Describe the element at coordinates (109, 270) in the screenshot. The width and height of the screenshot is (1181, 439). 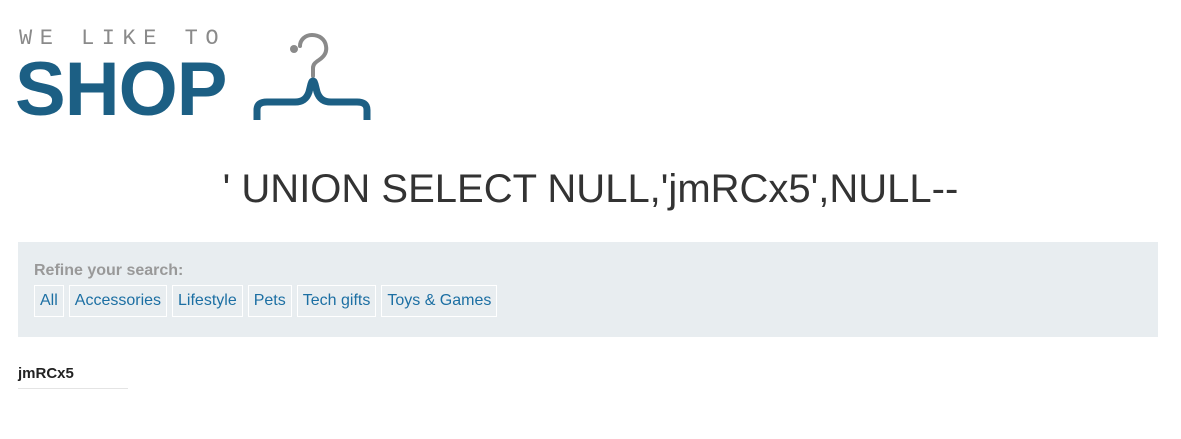
I see `filter-label: Refine your search:` at that location.